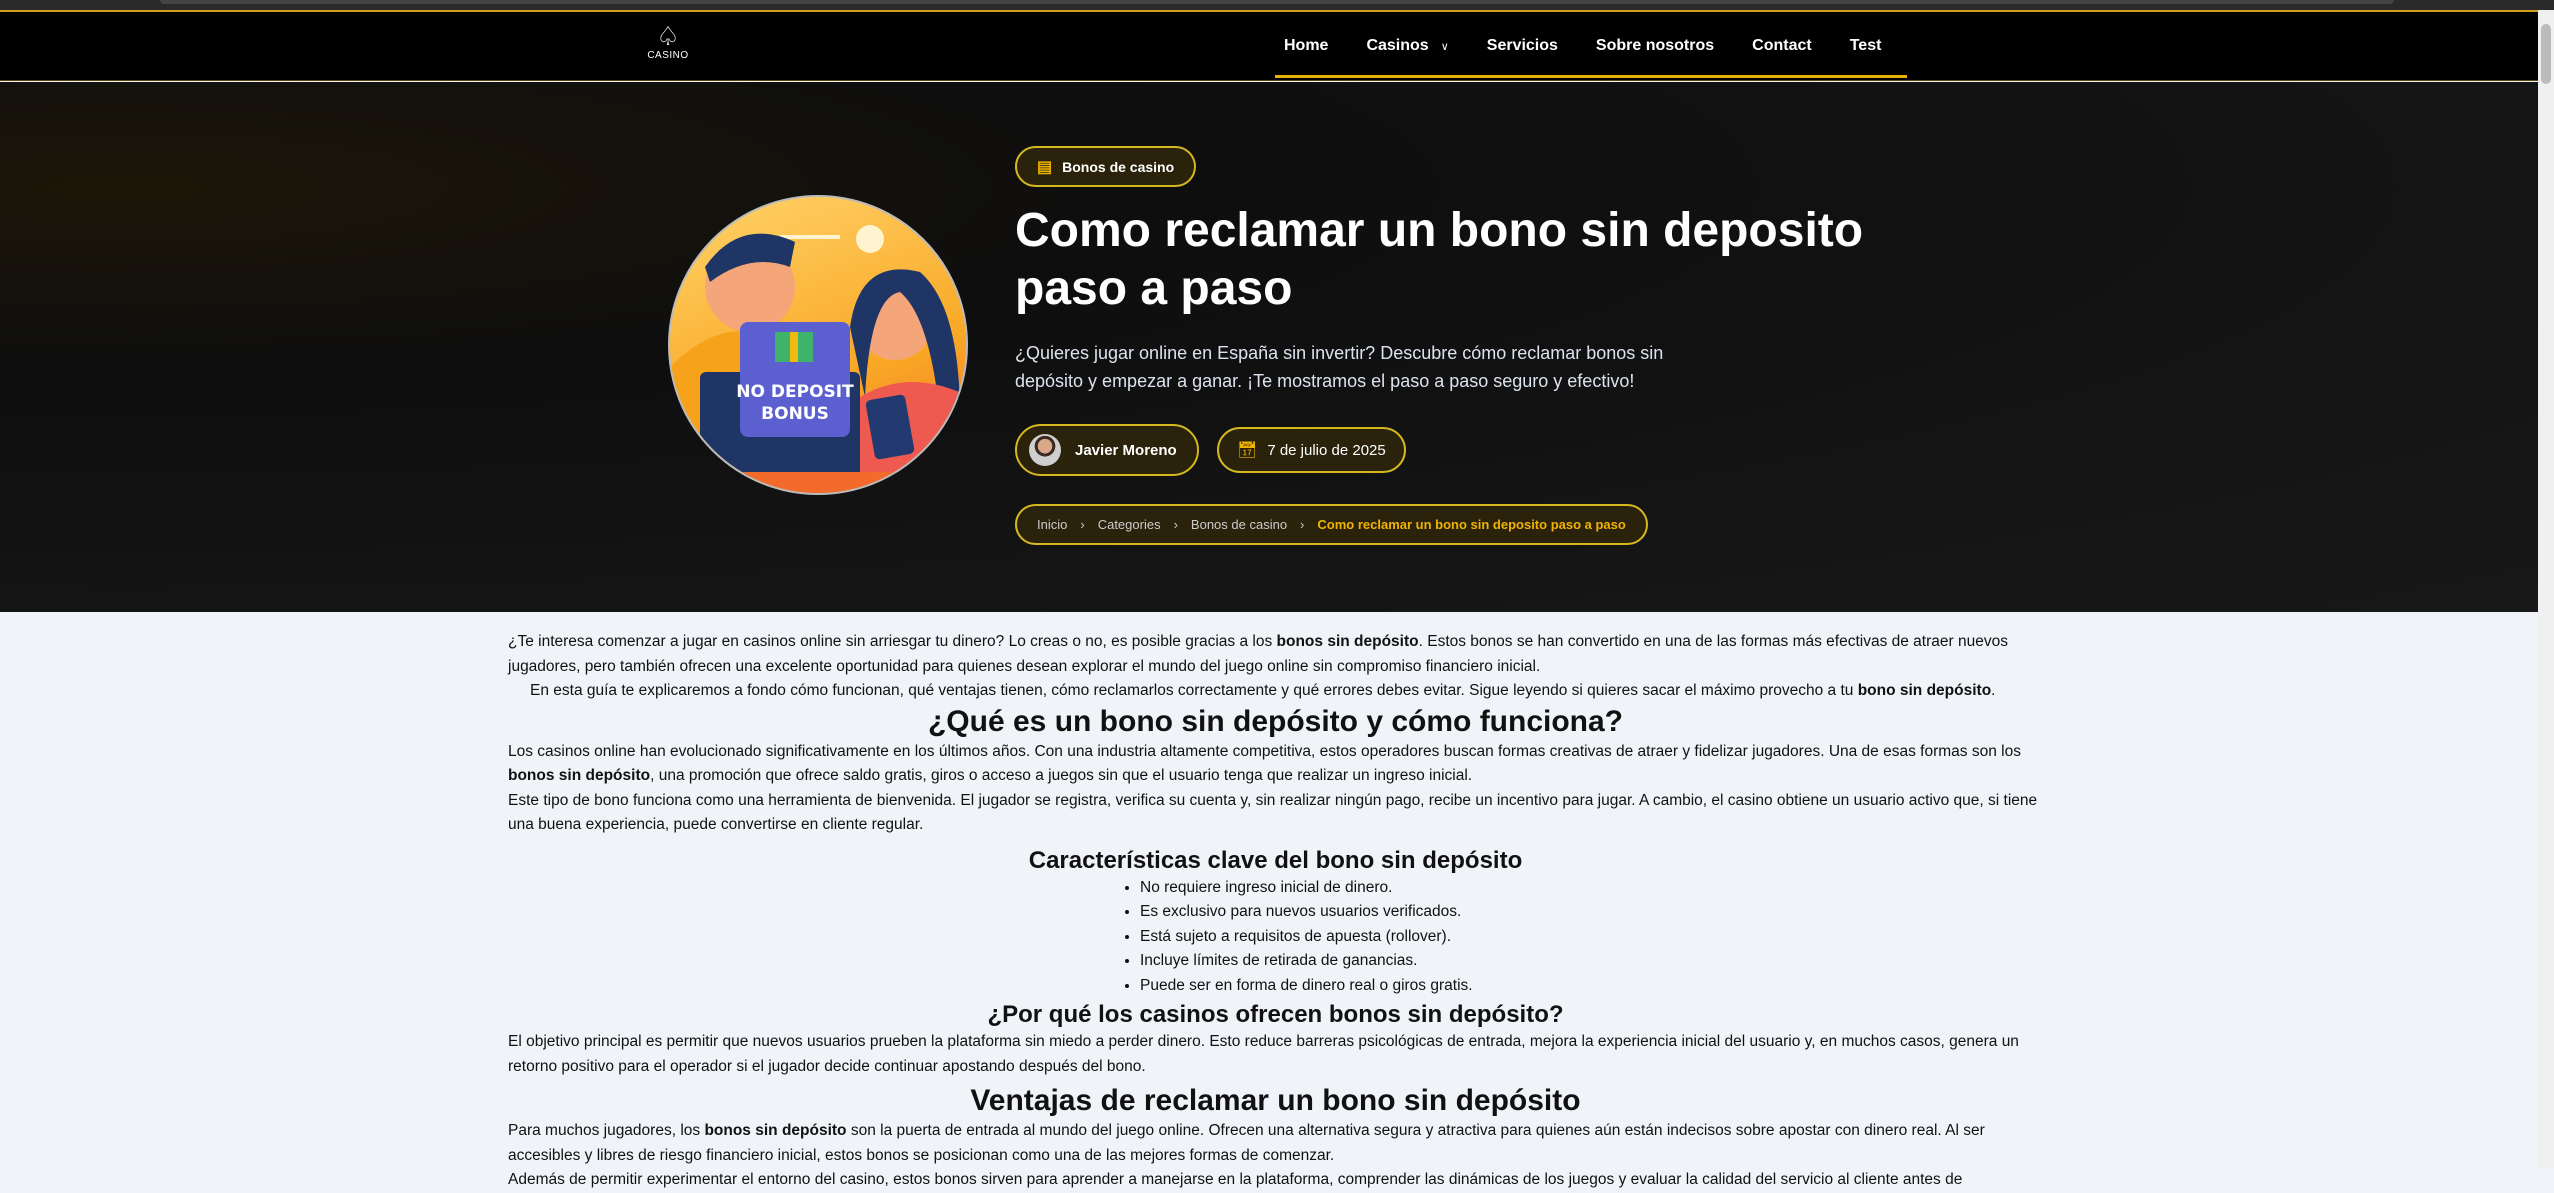 The width and height of the screenshot is (2554, 1193). Describe the element at coordinates (1126, 450) in the screenshot. I see `author-name: Javier Moreno` at that location.